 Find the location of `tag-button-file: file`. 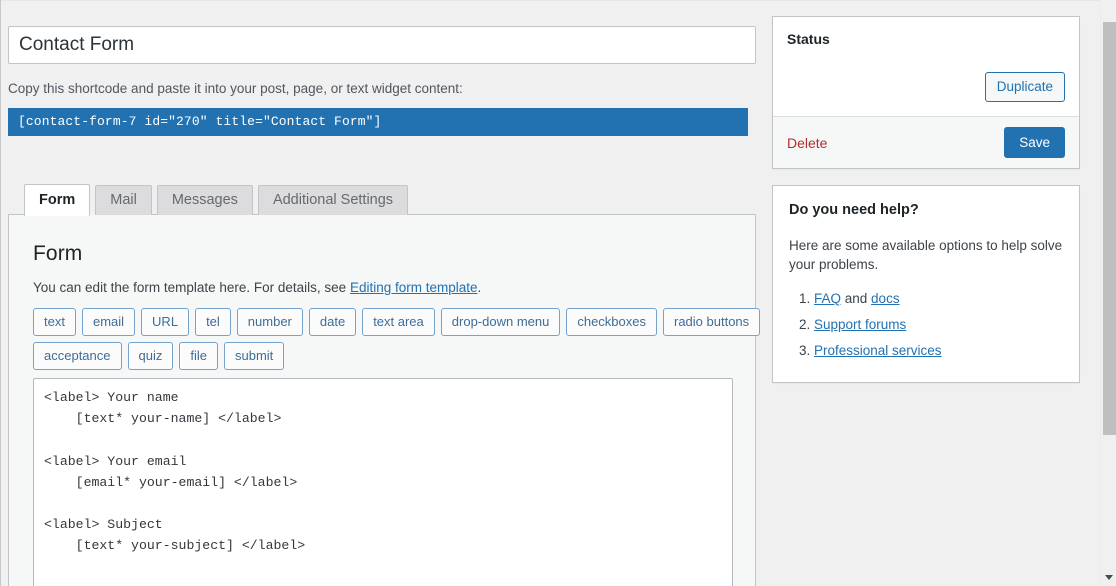

tag-button-file: file is located at coordinates (198, 356).